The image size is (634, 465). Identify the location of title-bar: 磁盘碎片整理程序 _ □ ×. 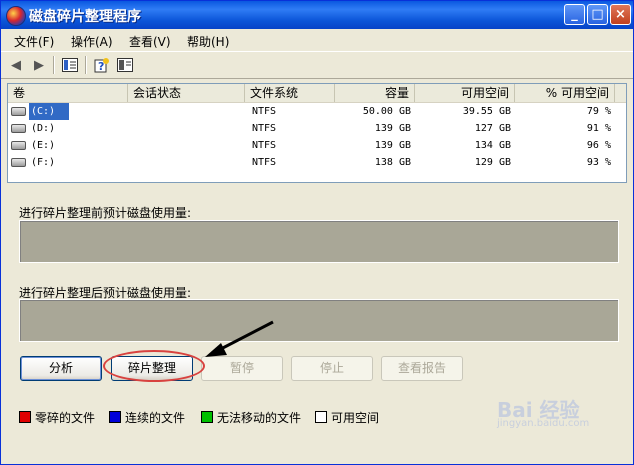
(317, 15).